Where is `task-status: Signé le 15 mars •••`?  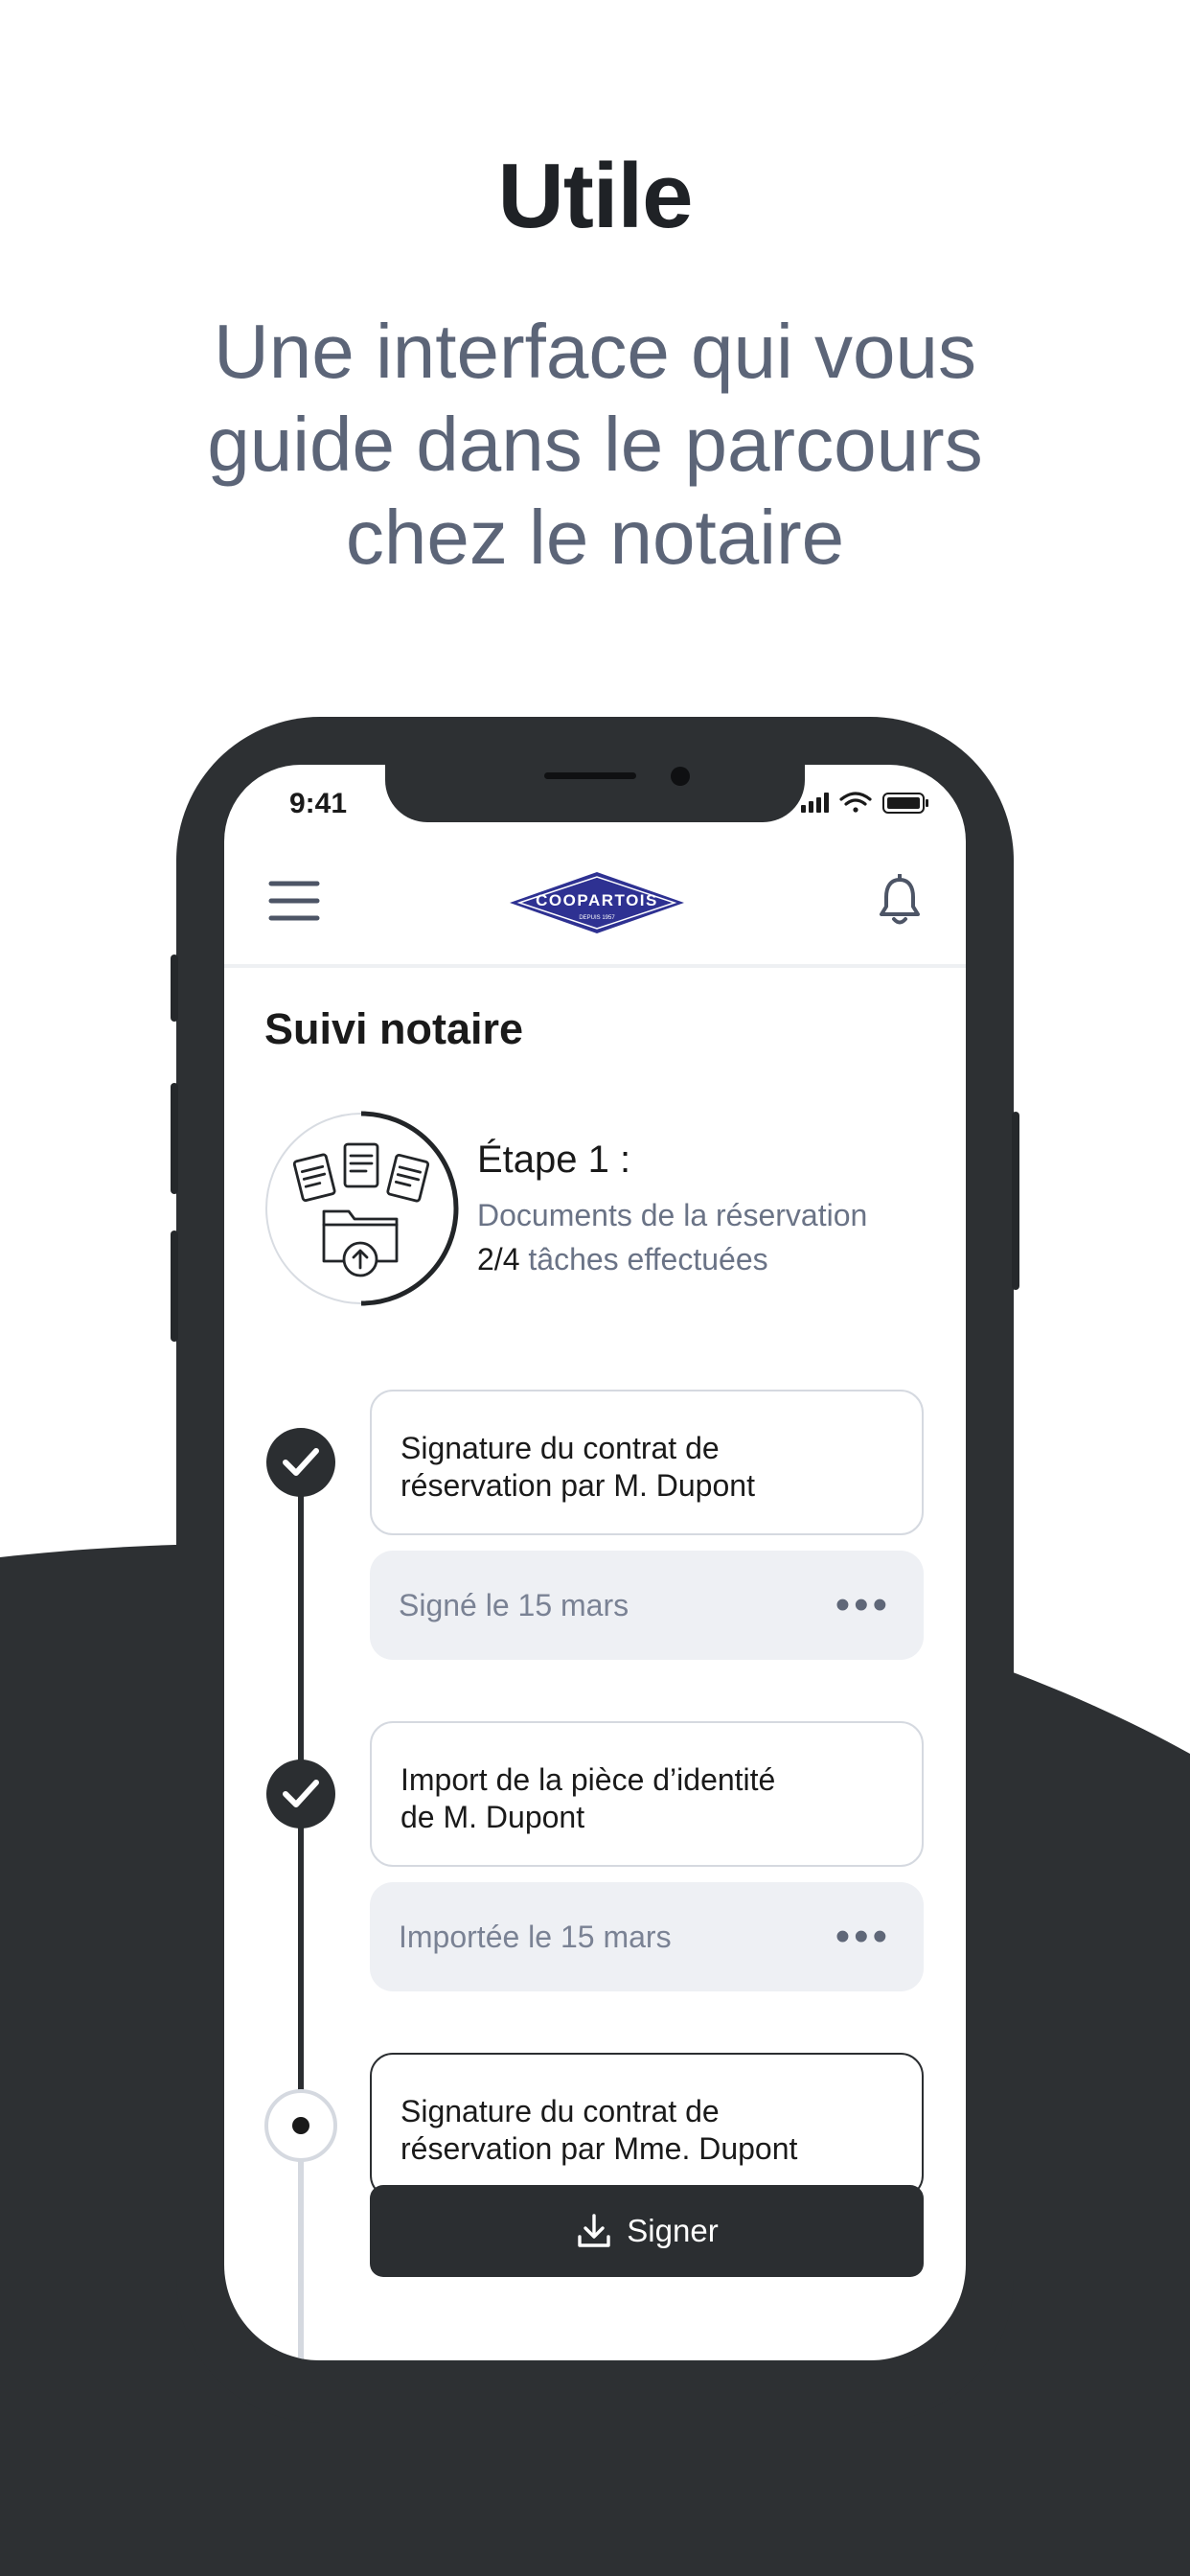
task-status: Signé le 15 mars ••• is located at coordinates (647, 1605).